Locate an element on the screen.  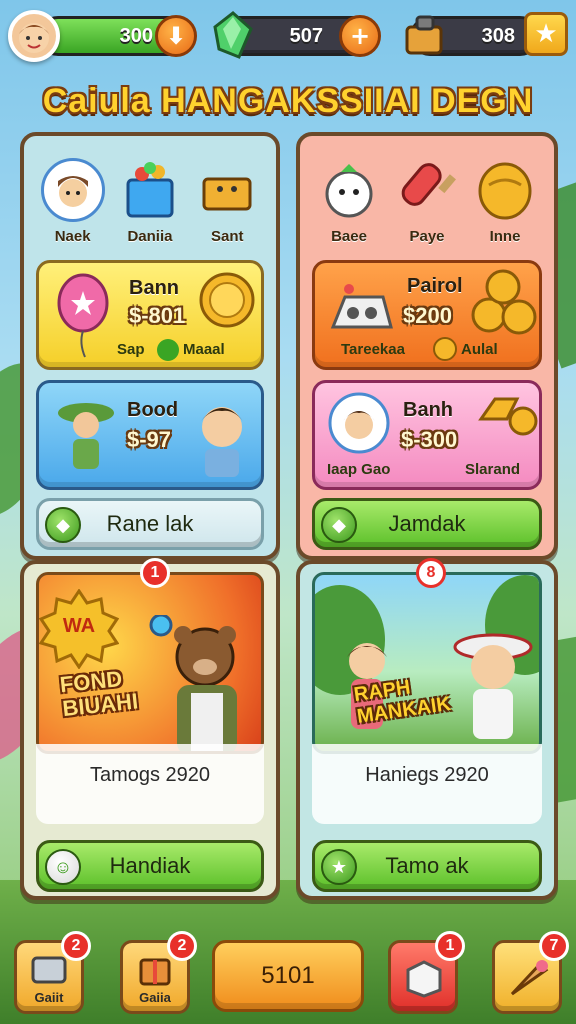
nav-button-gaiia: Gaiia 2 is located at coordinates (158, 972).